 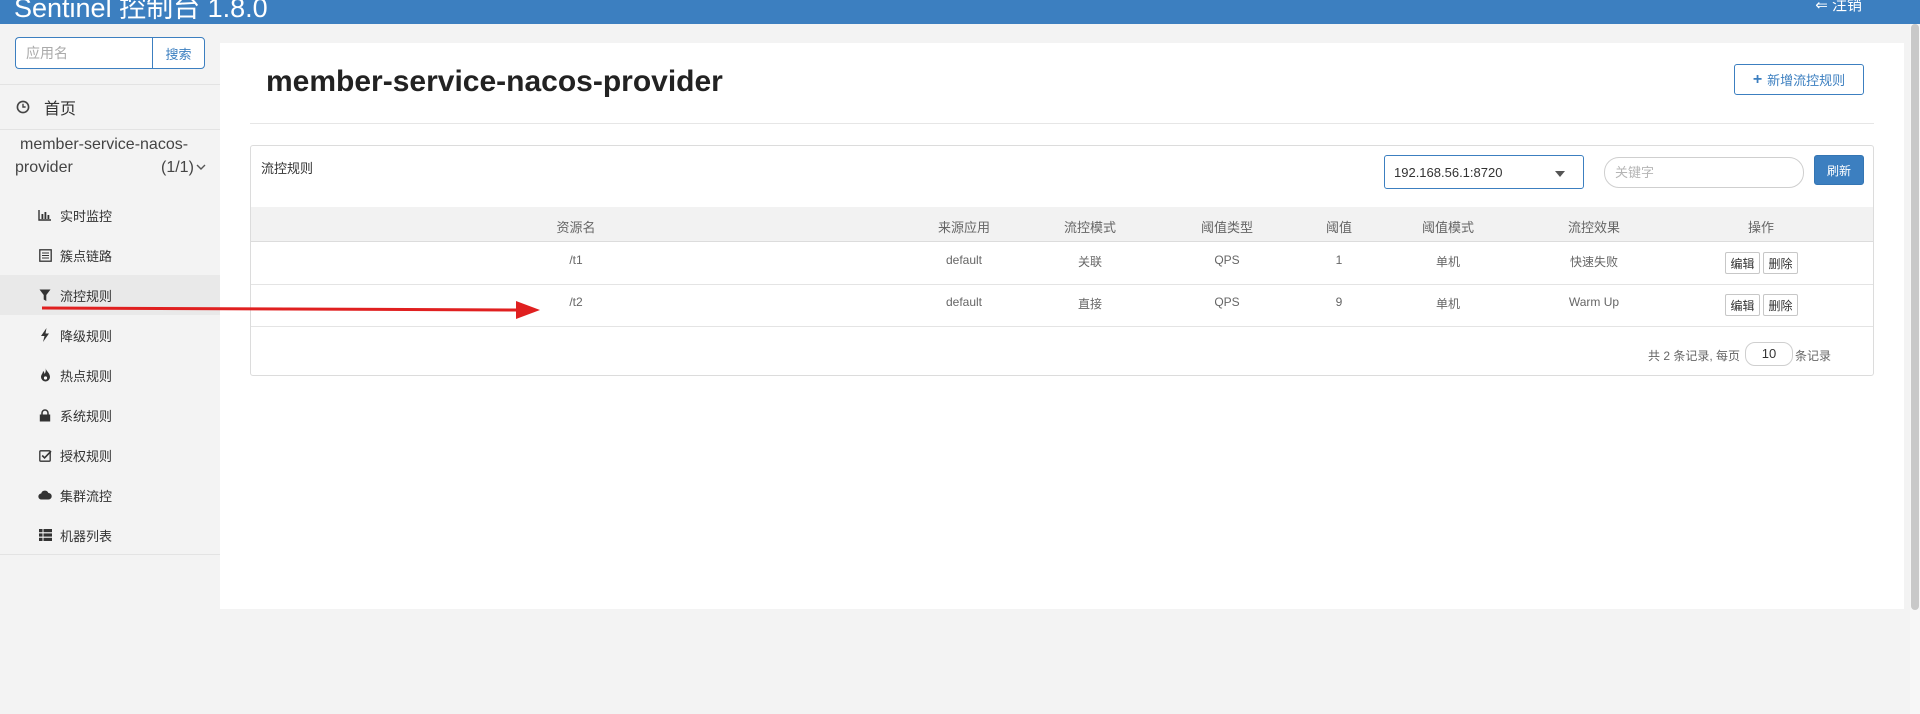 I want to click on vertical-scrollbar, so click(x=1915, y=369).